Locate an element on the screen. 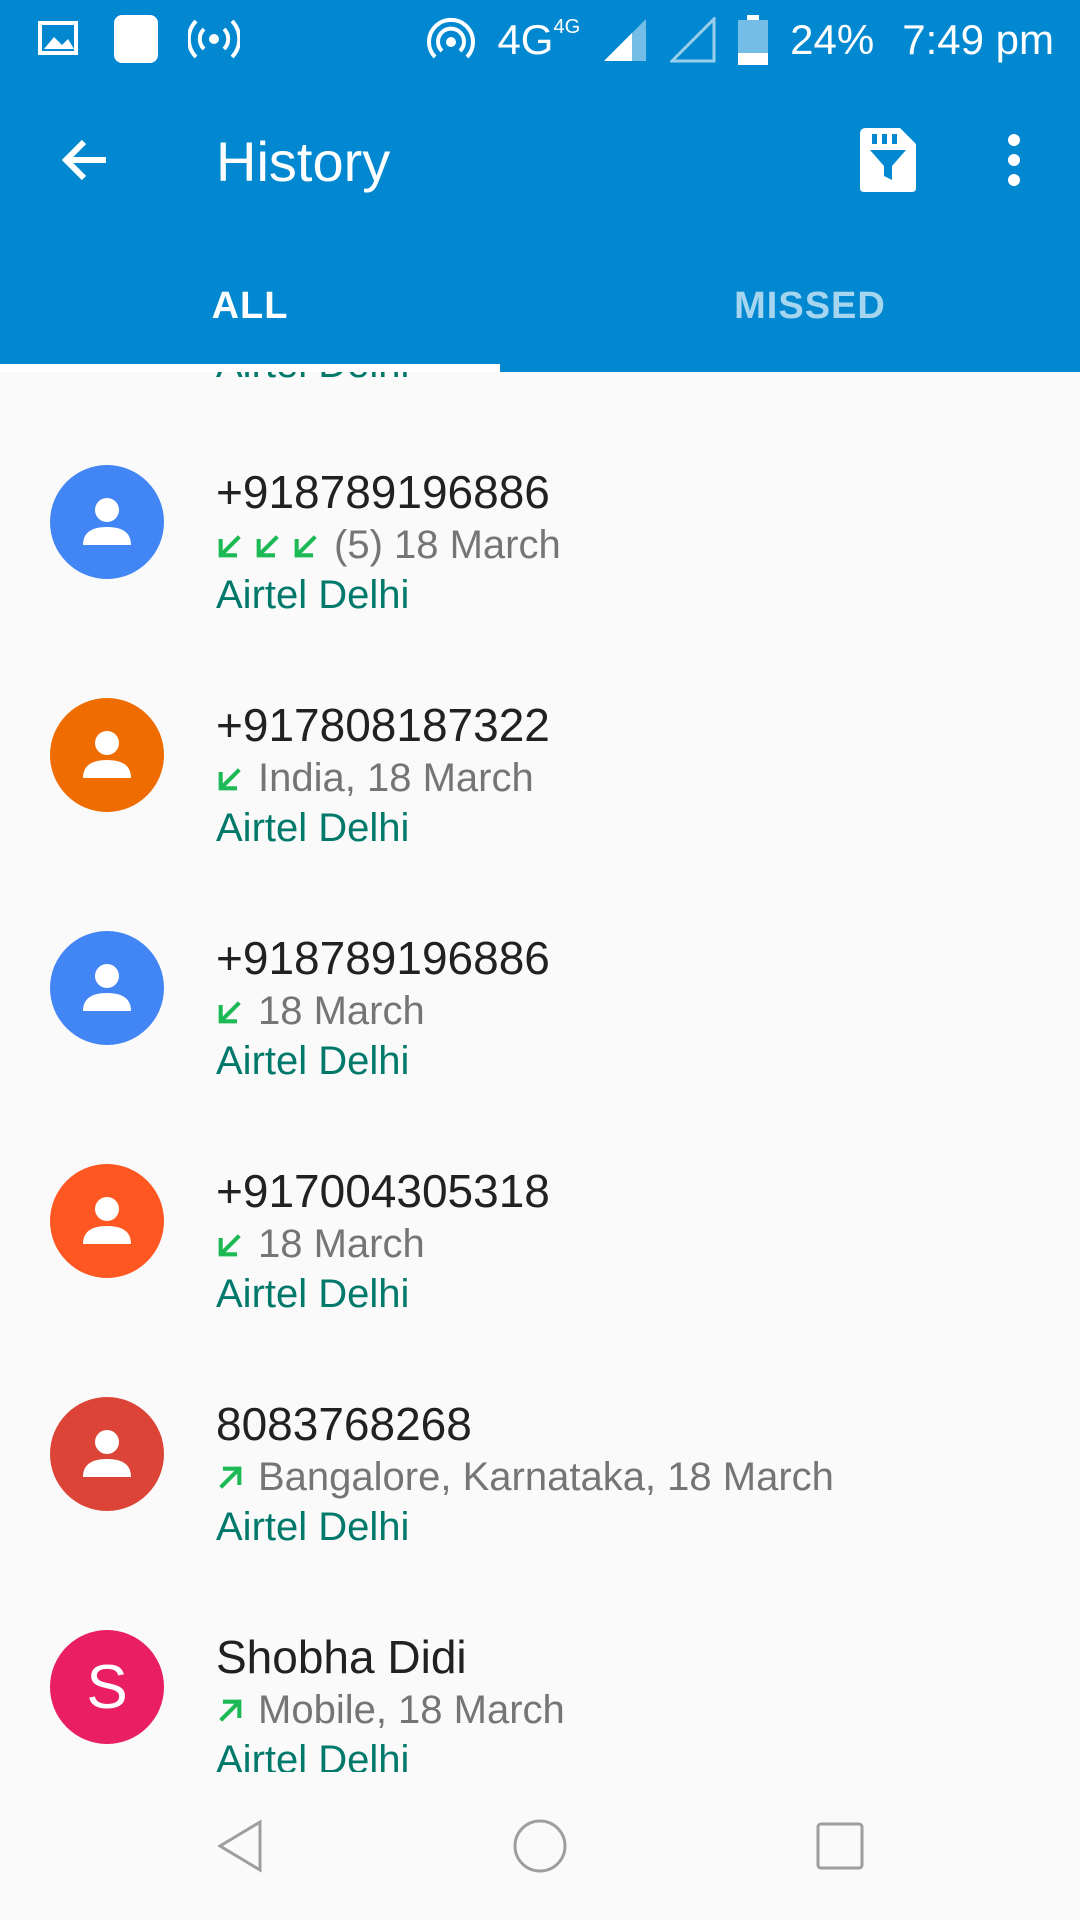  tab-missed: MISSED is located at coordinates (810, 306).